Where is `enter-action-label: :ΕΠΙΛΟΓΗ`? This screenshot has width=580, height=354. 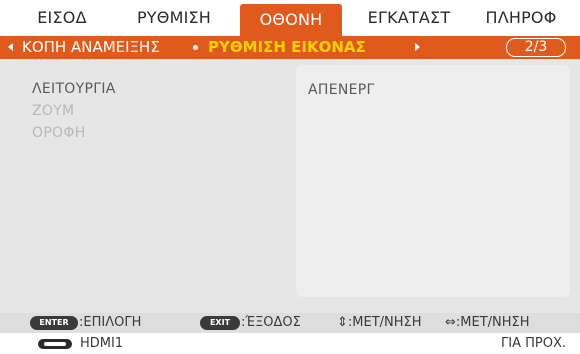
enter-action-label: :ΕΠΙΛΟΓΗ is located at coordinates (110, 322).